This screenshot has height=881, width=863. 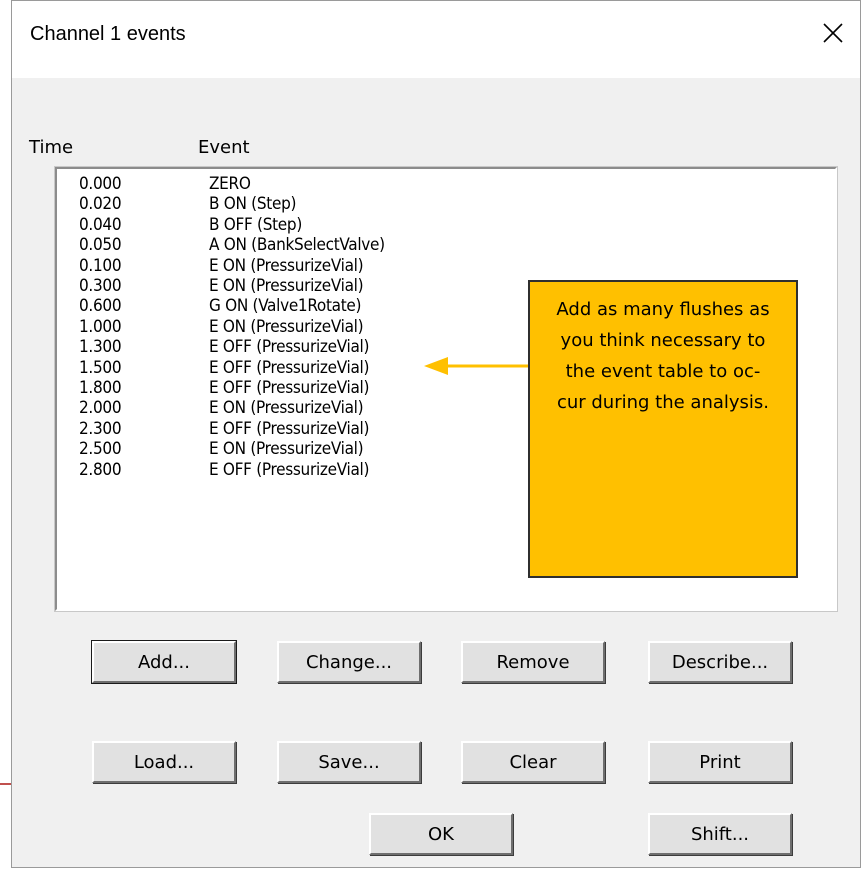 I want to click on callout-line: cur during the analysis., so click(x=663, y=402).